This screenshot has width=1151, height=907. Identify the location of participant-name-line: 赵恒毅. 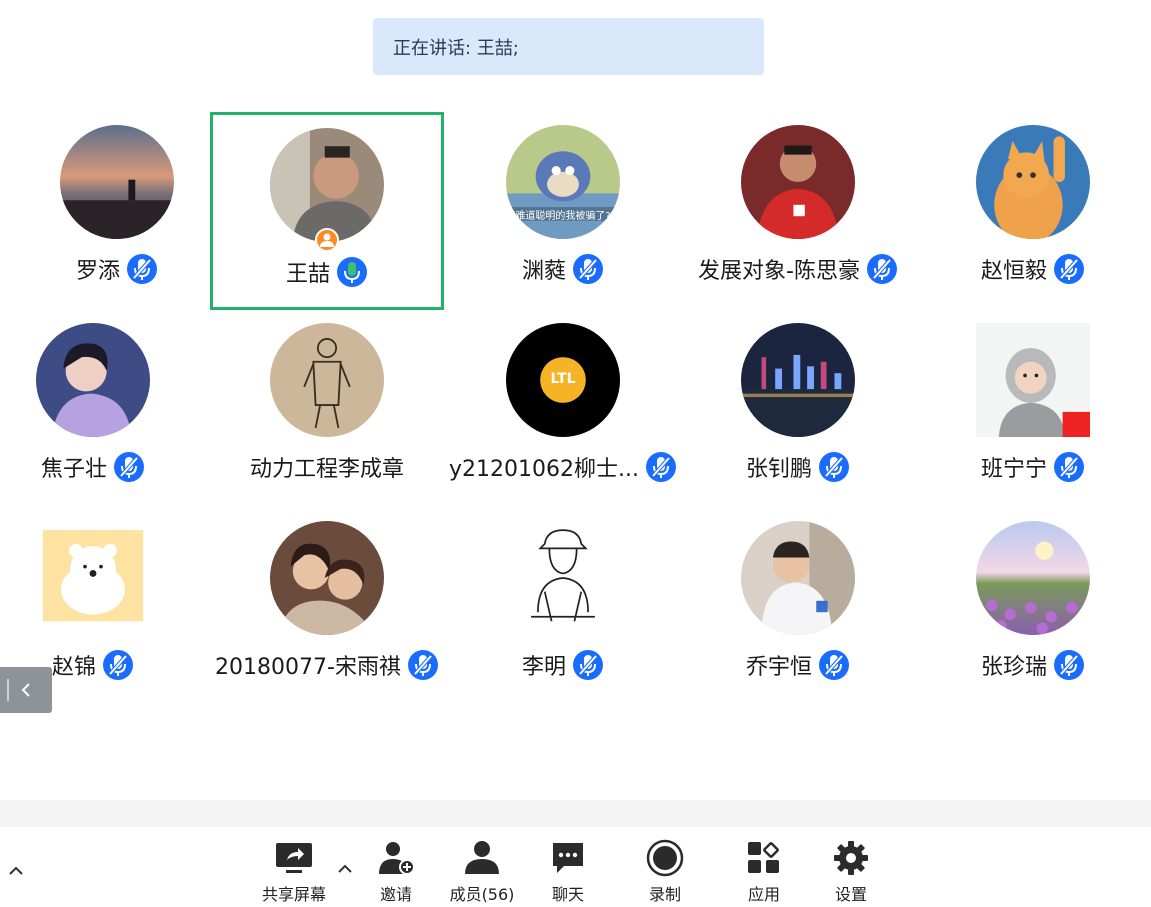
(1033, 269).